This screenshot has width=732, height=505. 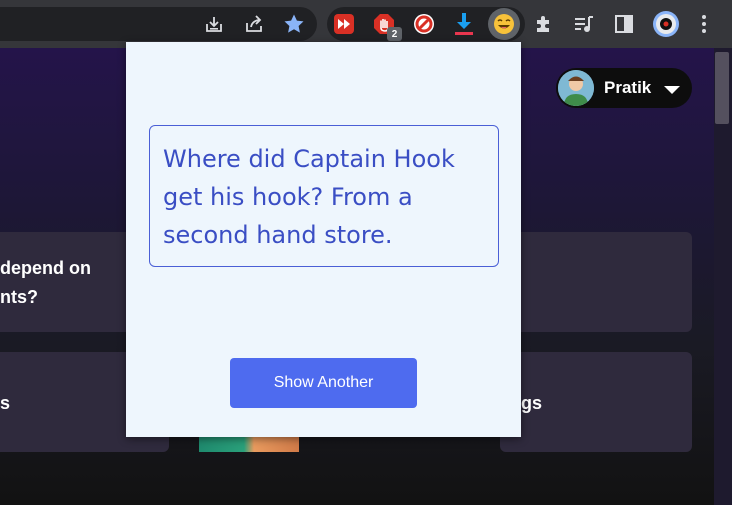 I want to click on joke-extension-icon, so click(x=504, y=24).